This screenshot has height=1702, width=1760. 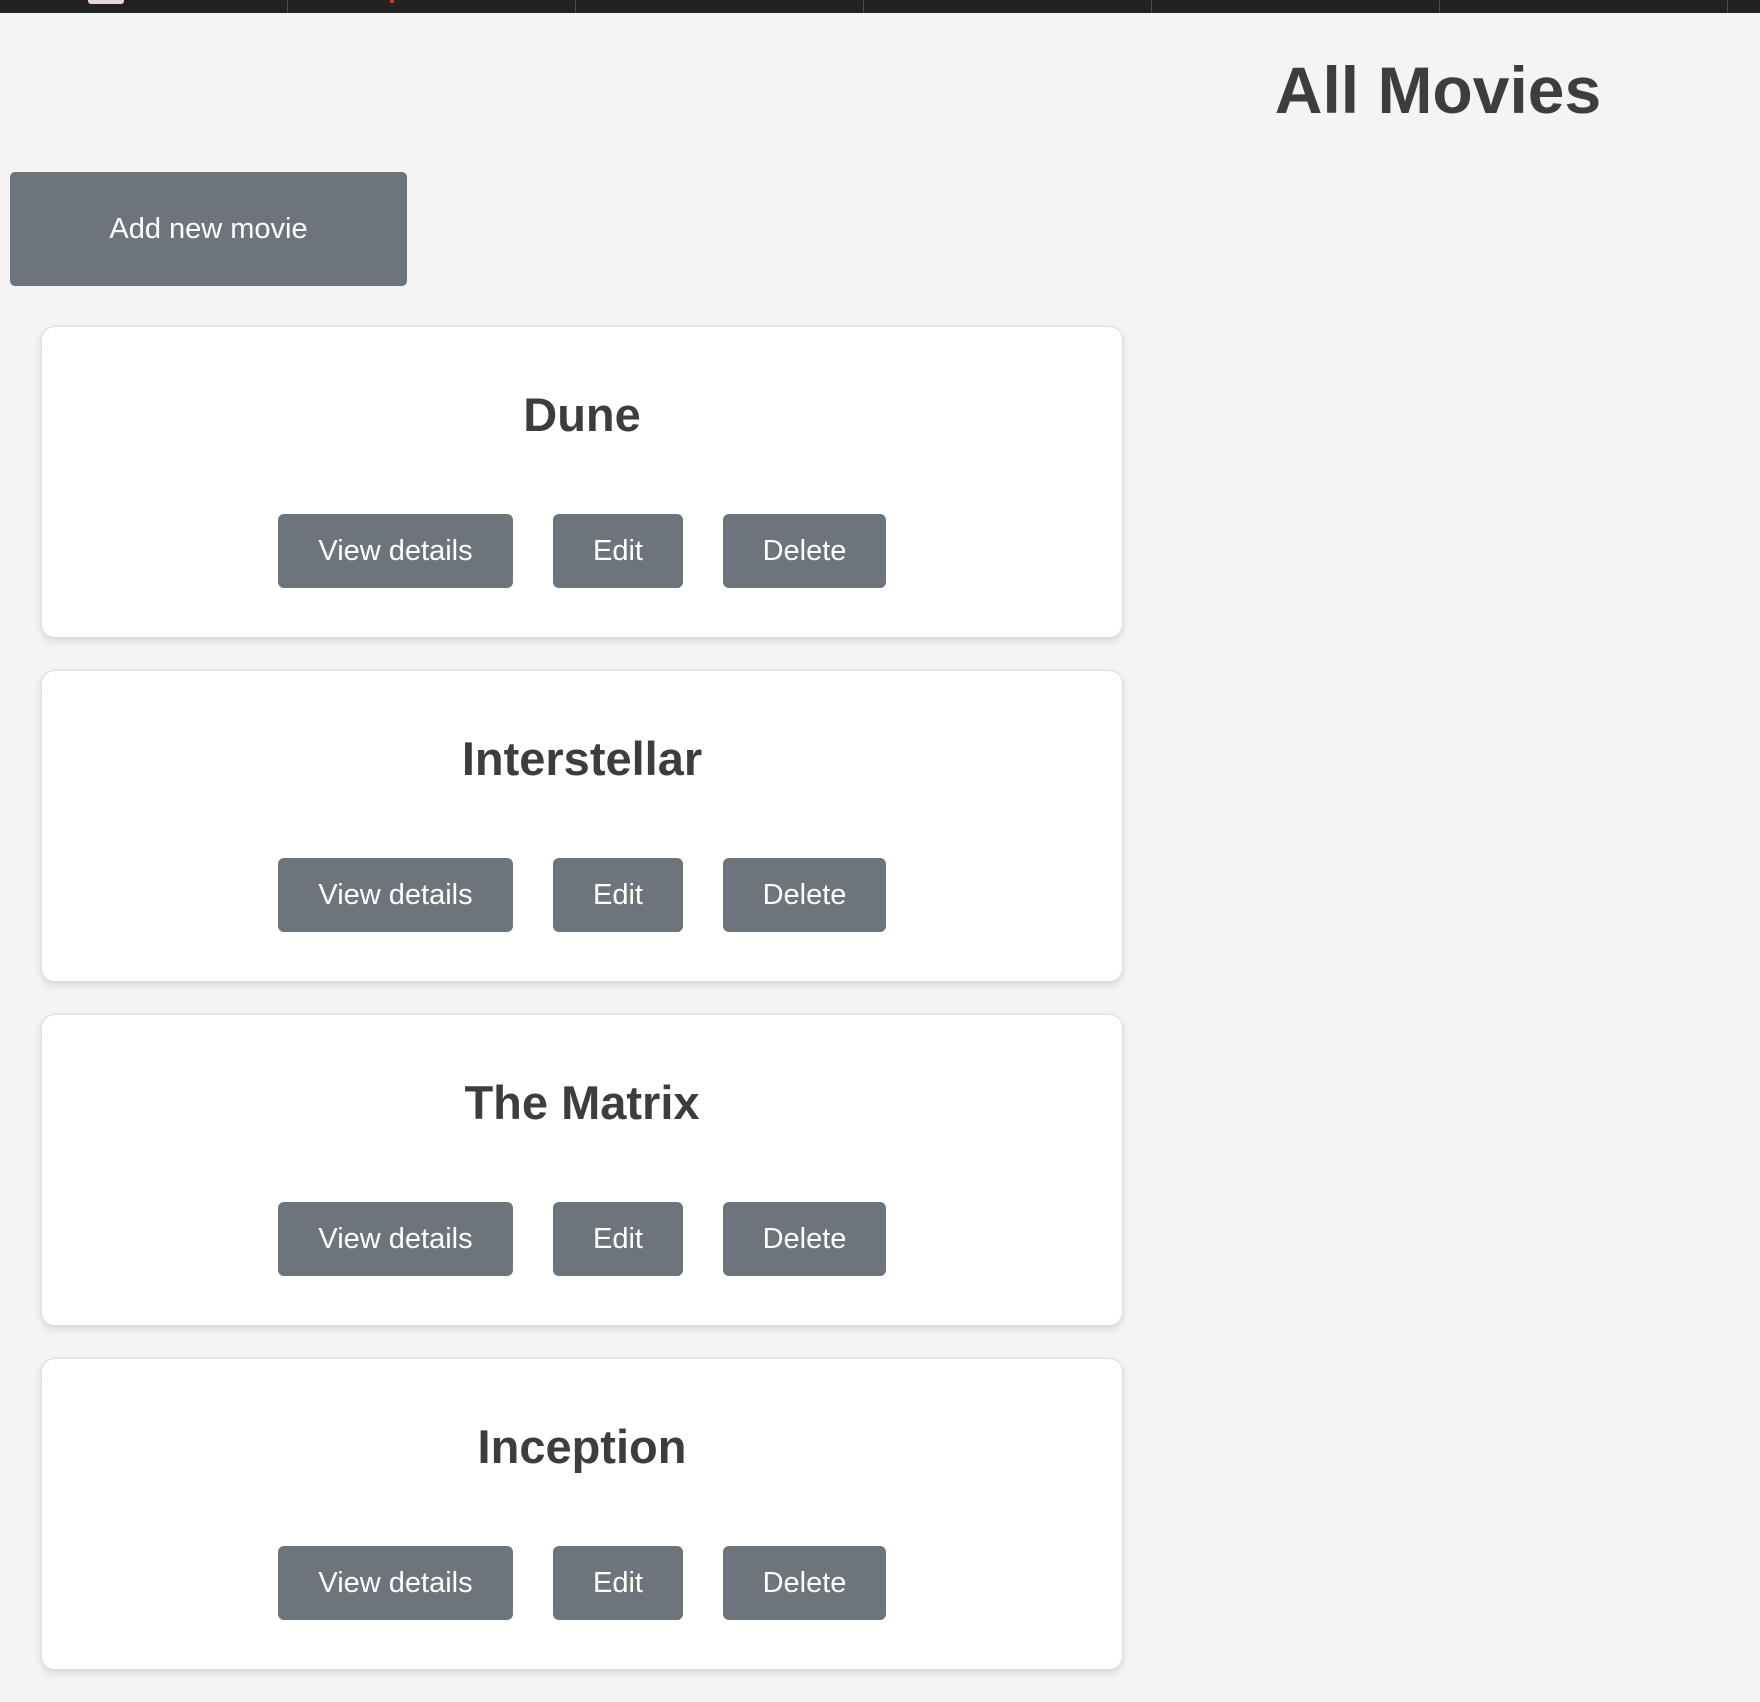 I want to click on movie-card: The Matrix View details Edit Delete, so click(x=582, y=1170).